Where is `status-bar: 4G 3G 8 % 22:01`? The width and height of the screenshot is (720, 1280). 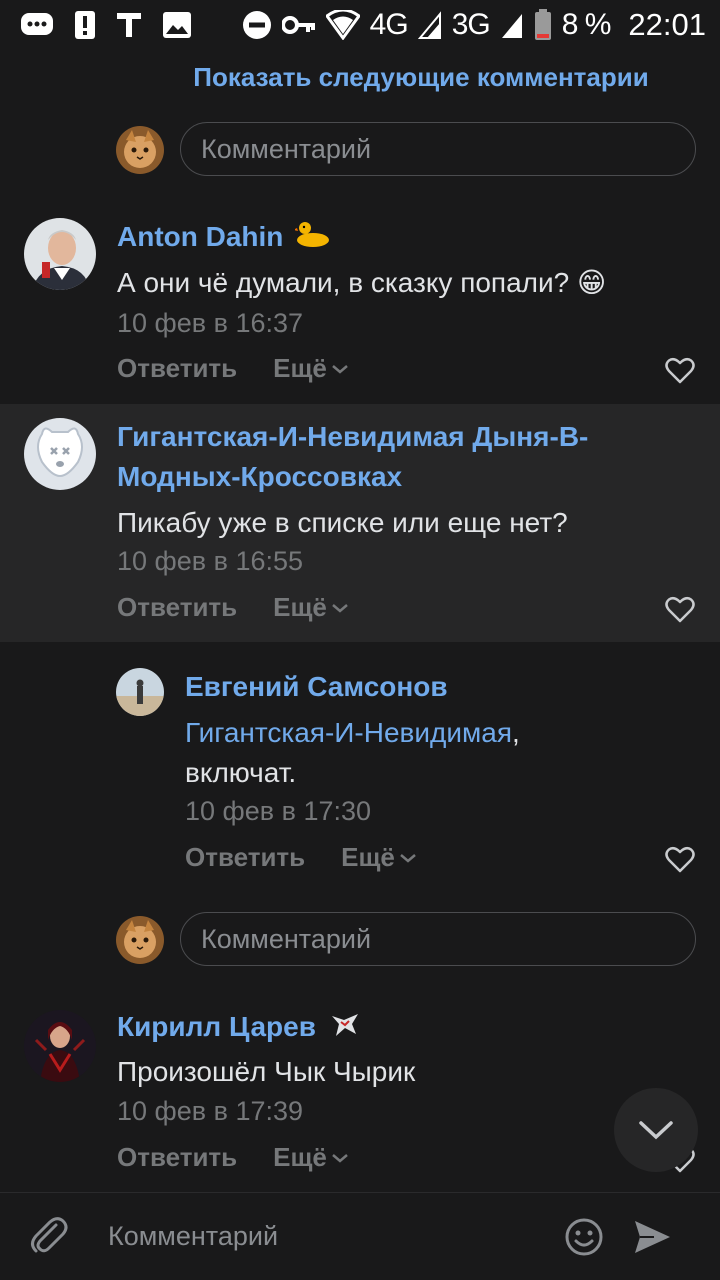
status-bar: 4G 3G 8 % 22:01 is located at coordinates (360, 25).